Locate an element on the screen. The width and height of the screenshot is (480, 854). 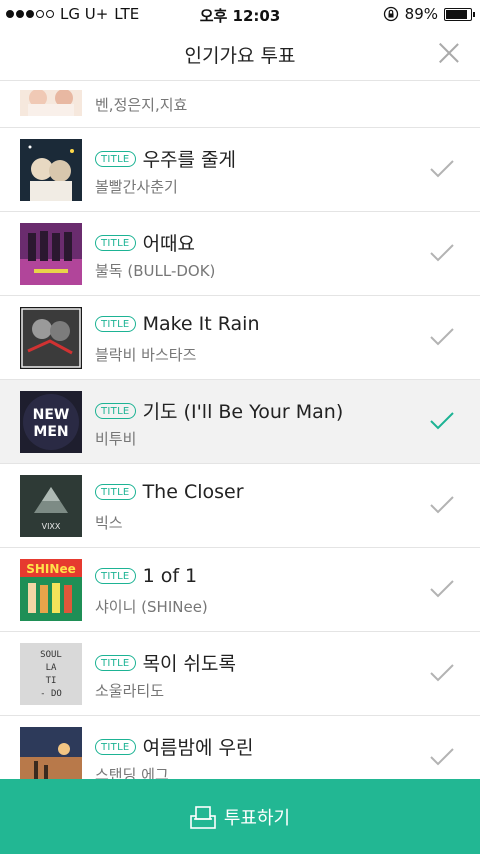
song-title-line: TITLE 우주를 줄게 is located at coordinates (165, 158).